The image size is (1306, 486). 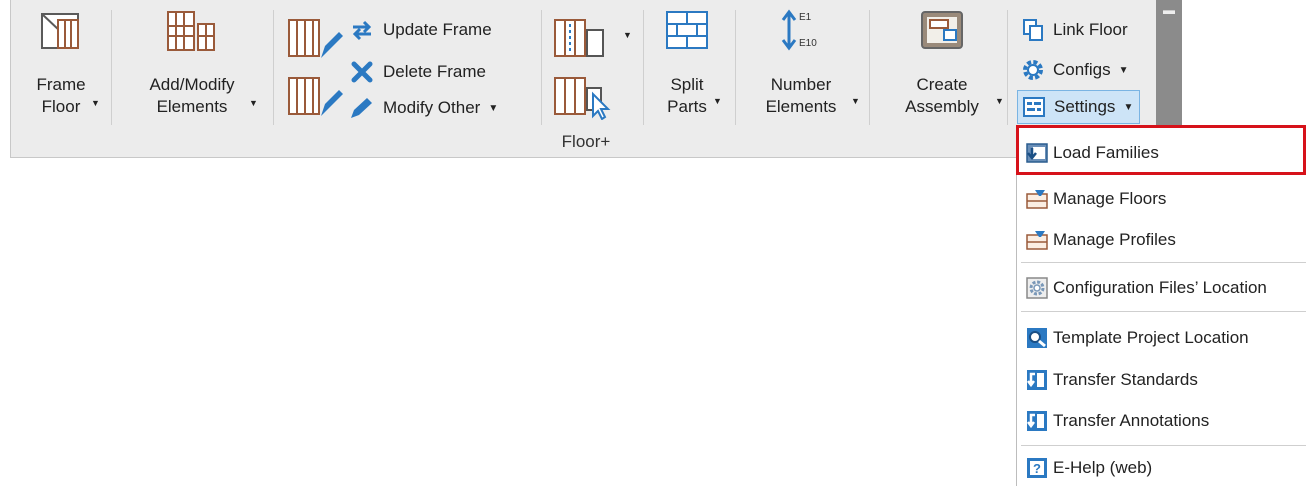 I want to click on menu-item-e-help: ? E-Help (web), so click(x=1088, y=468).